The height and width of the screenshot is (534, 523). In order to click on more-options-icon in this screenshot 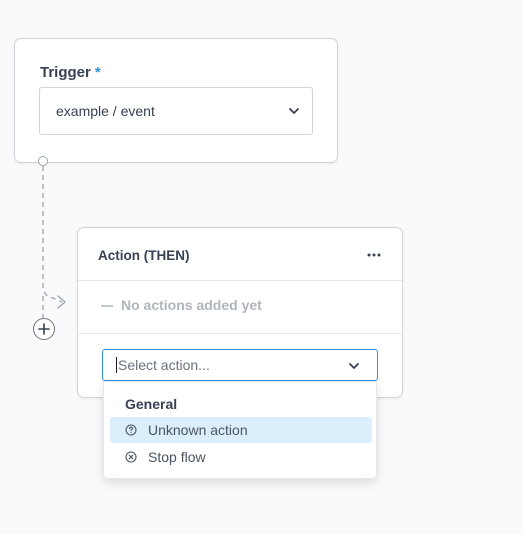, I will do `click(374, 255)`.